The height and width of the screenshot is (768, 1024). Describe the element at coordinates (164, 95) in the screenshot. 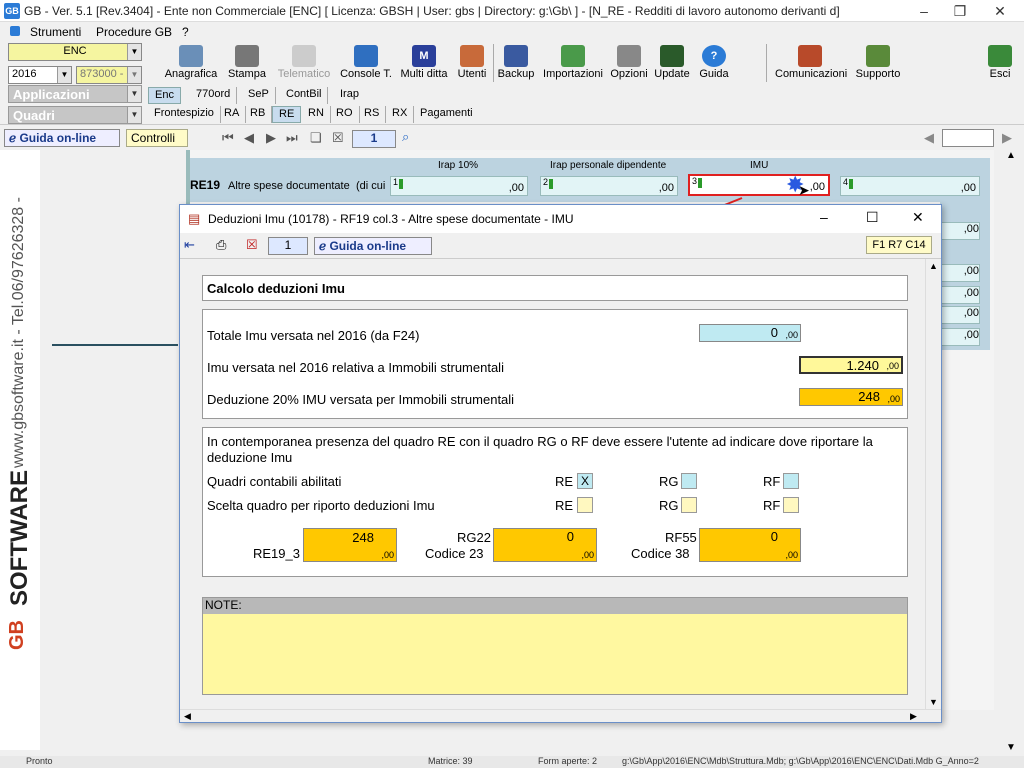

I see `tab-enc: Enc` at that location.